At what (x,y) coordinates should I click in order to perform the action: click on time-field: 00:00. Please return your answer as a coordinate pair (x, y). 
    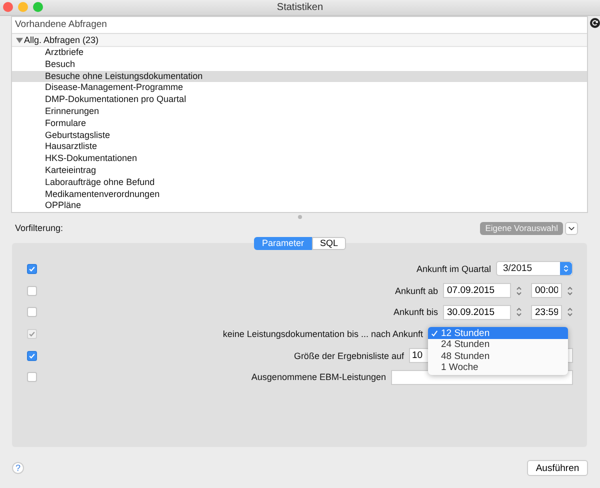
    Looking at the image, I should click on (546, 290).